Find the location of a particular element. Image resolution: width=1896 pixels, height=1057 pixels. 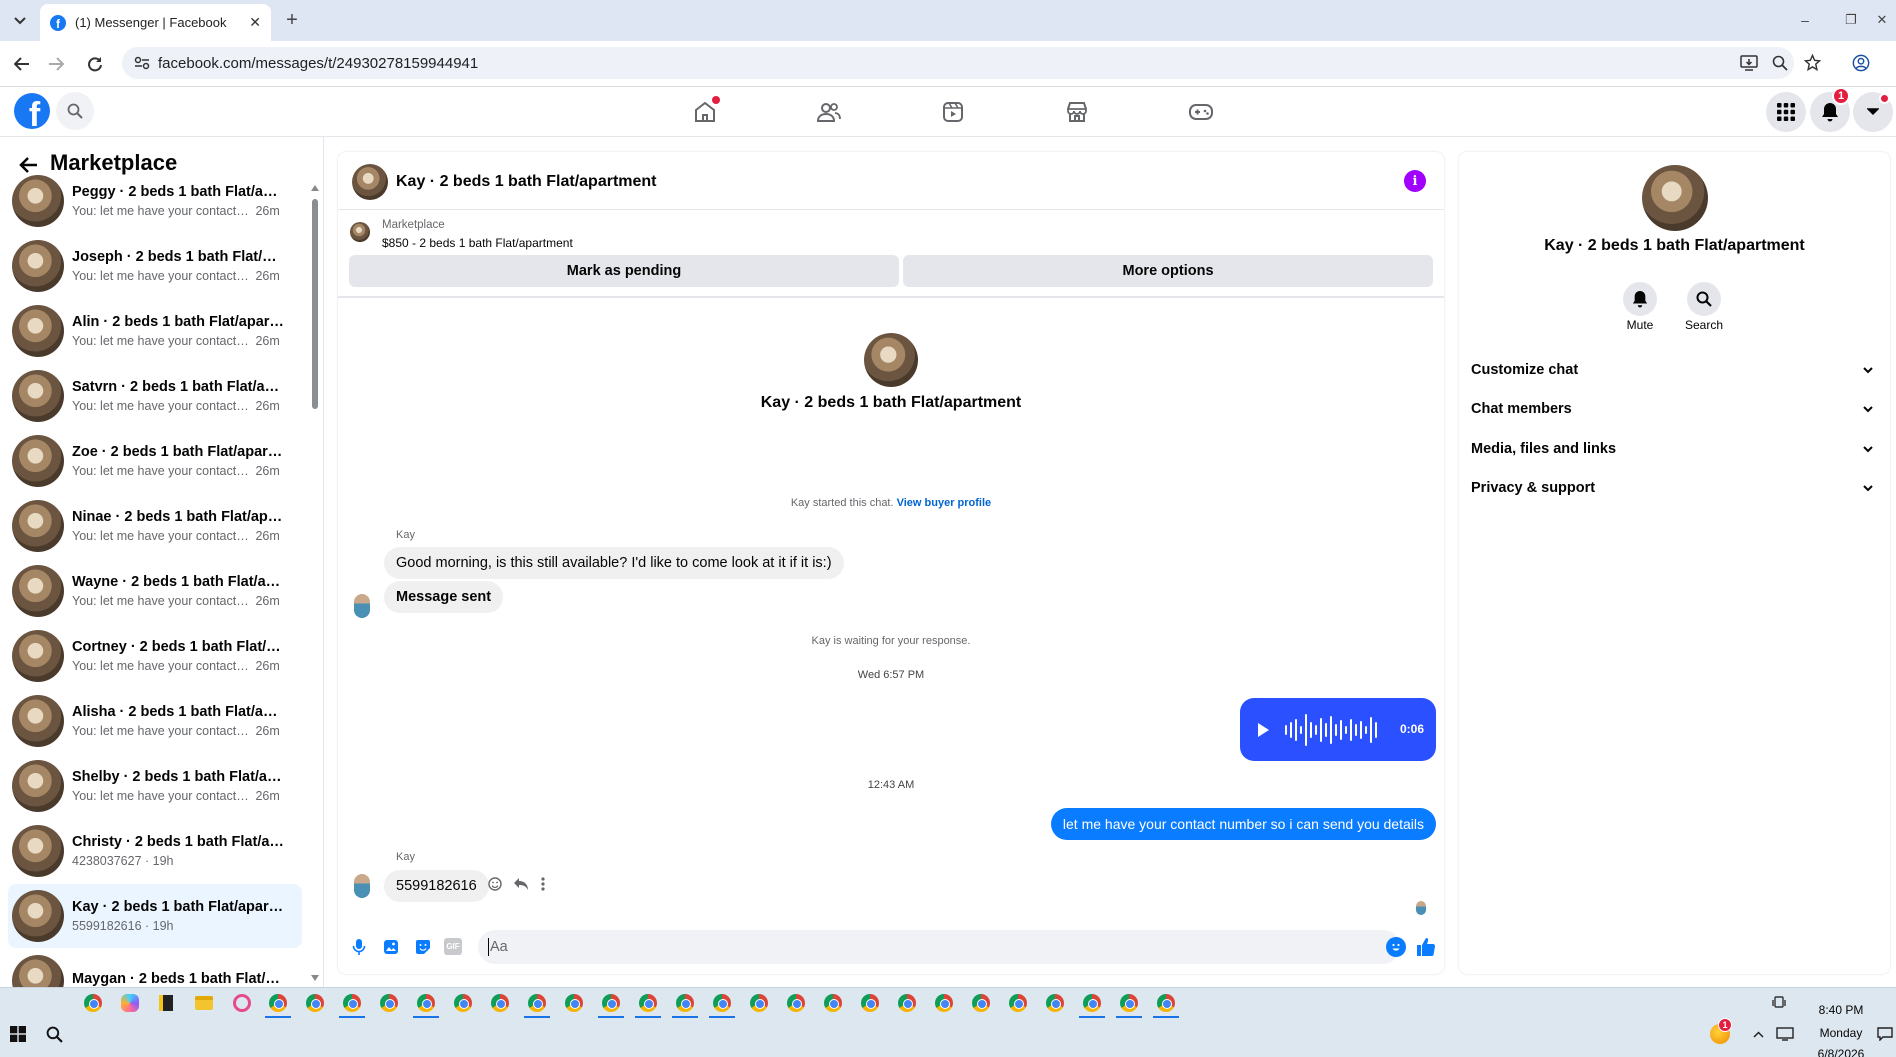

privacy-support-section: Privacy & support is located at coordinates (1675, 488).